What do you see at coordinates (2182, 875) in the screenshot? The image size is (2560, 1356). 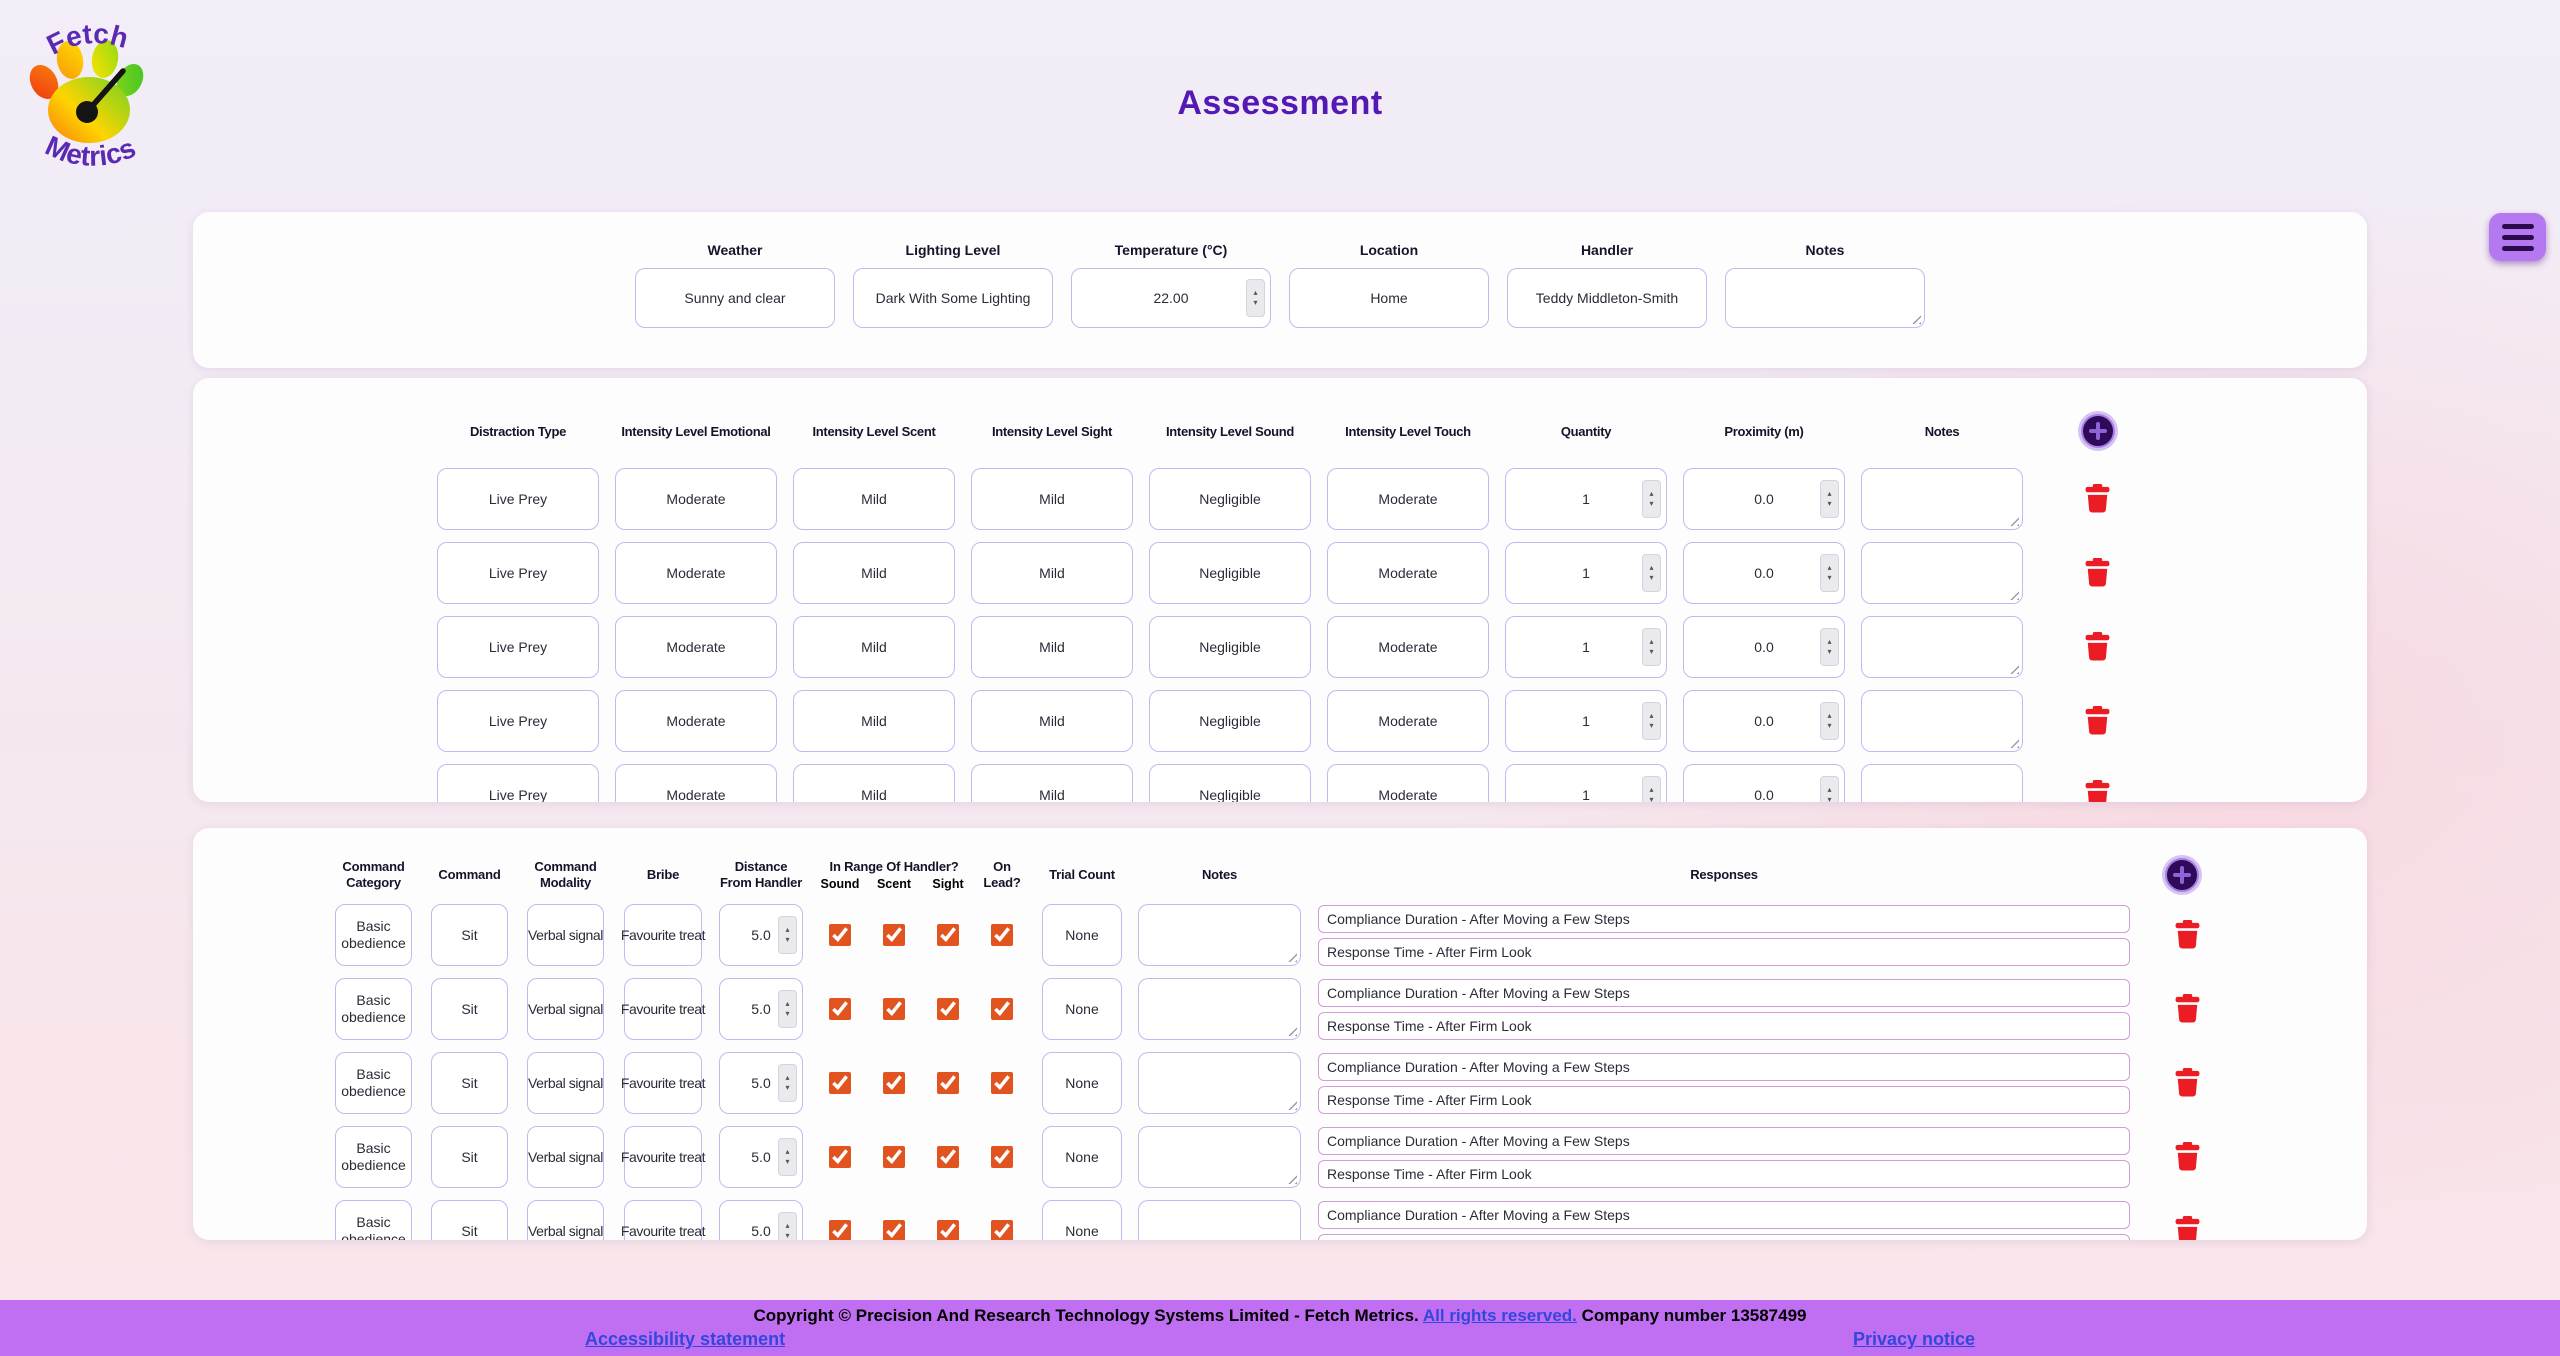 I see `add-command-button` at bounding box center [2182, 875].